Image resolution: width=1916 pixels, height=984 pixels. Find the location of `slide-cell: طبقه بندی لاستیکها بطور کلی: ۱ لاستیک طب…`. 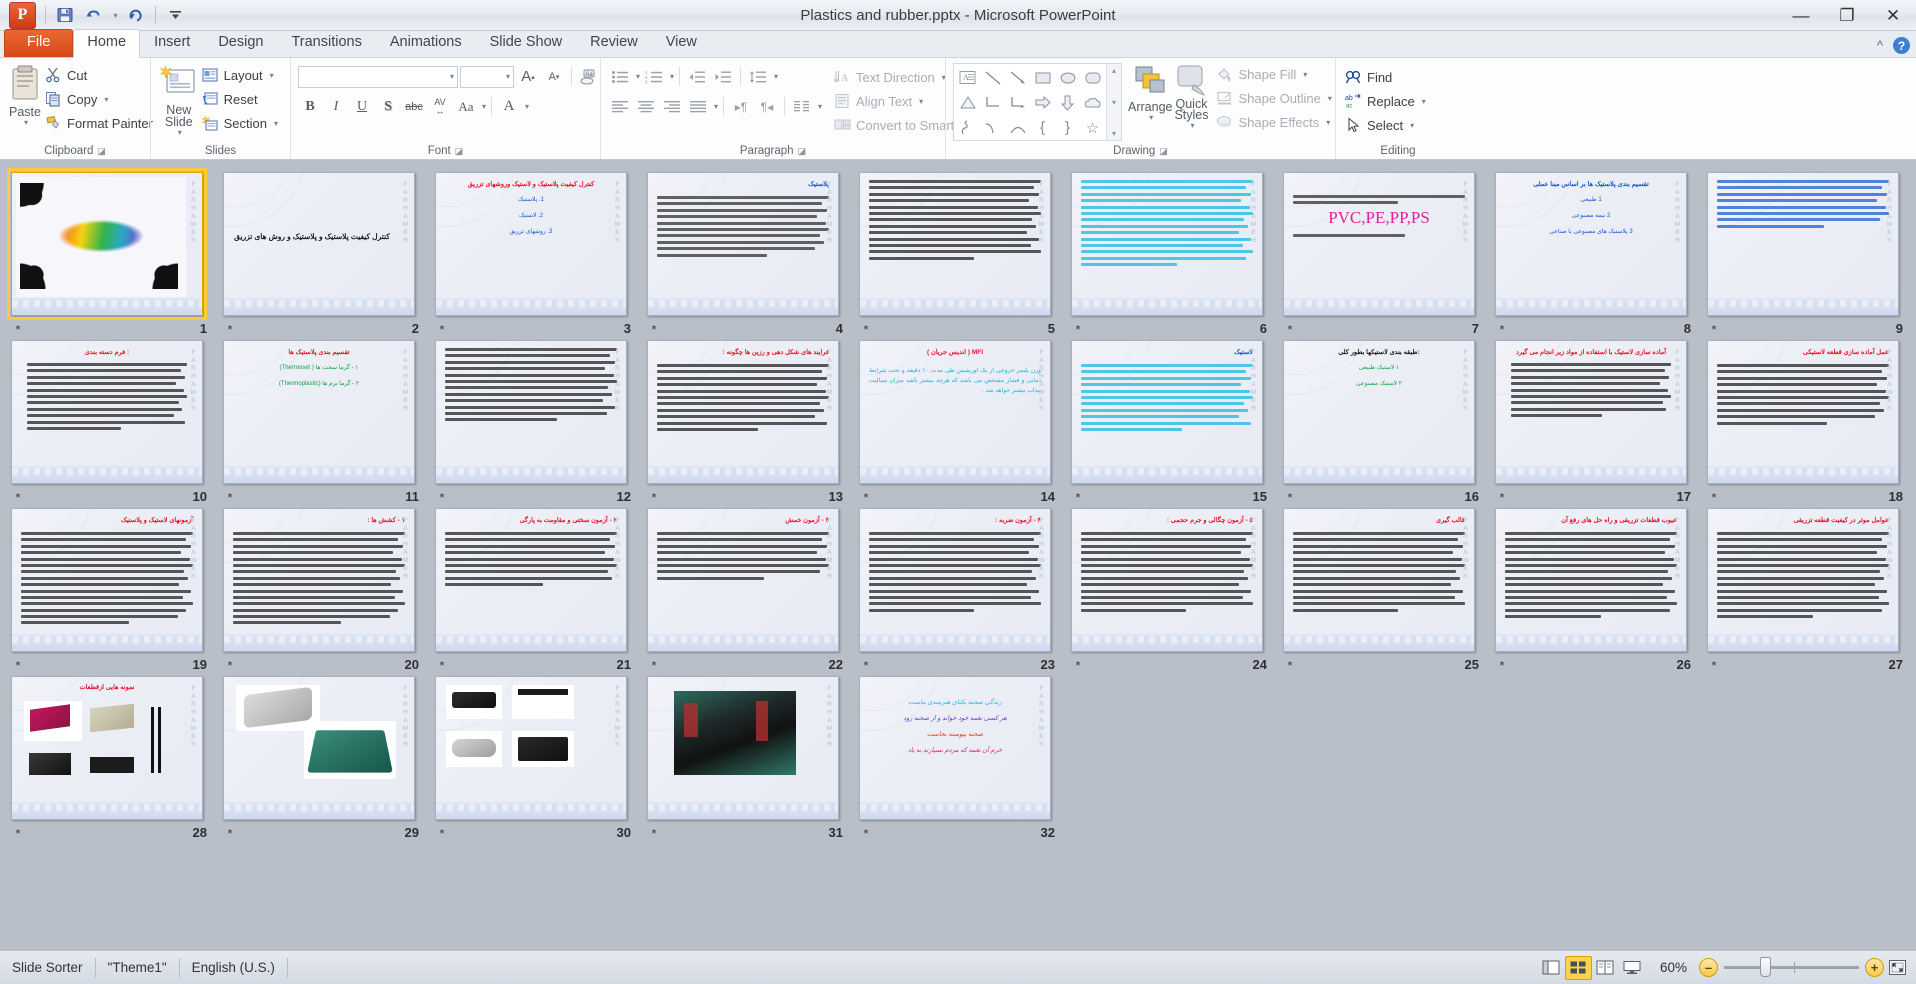

slide-cell: طبقه بندی لاستیکها بطور کلی: ۱ لاستیک طب… is located at coordinates (1387, 422).